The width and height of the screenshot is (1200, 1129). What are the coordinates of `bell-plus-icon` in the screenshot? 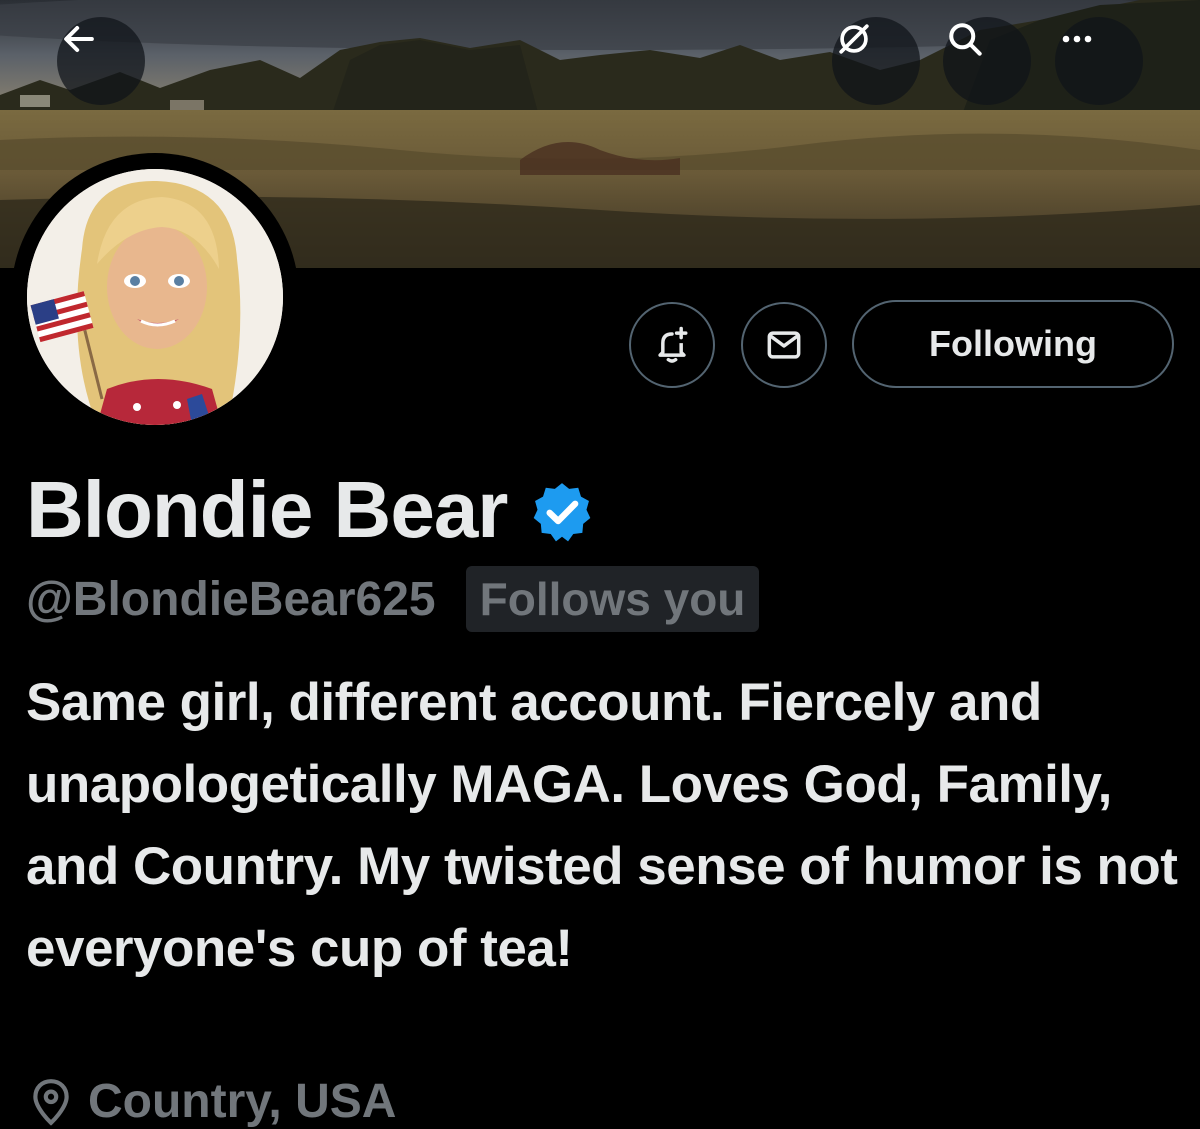 It's located at (673, 344).